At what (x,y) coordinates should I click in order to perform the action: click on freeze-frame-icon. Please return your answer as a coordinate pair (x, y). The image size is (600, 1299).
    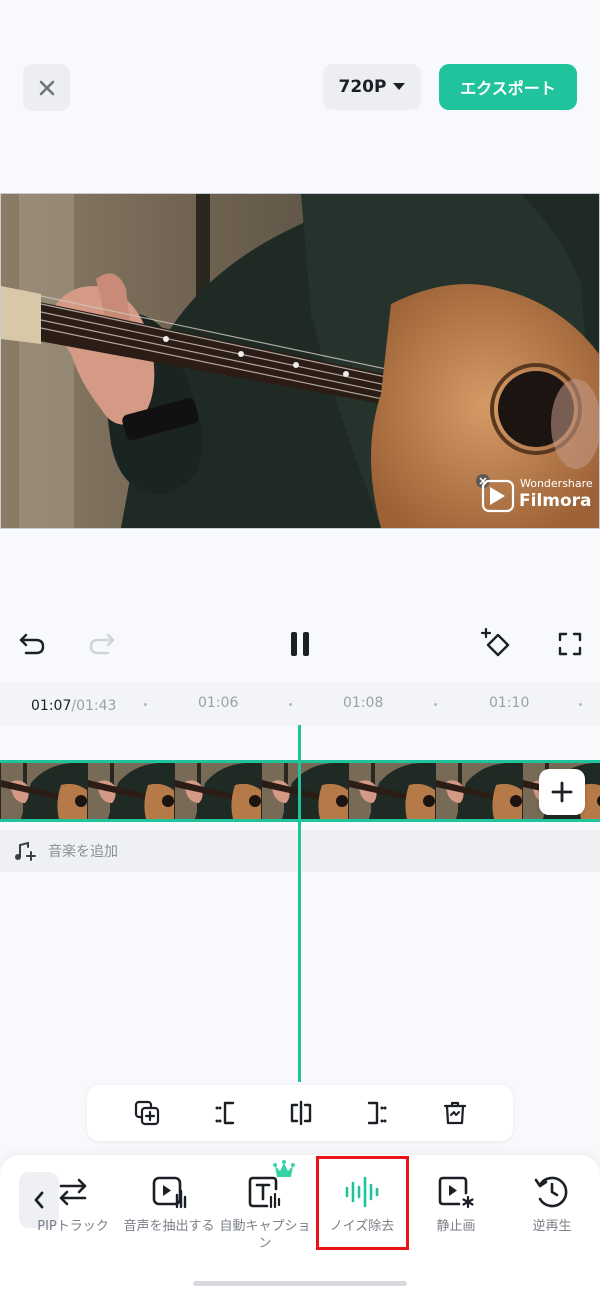
    Looking at the image, I should click on (456, 1192).